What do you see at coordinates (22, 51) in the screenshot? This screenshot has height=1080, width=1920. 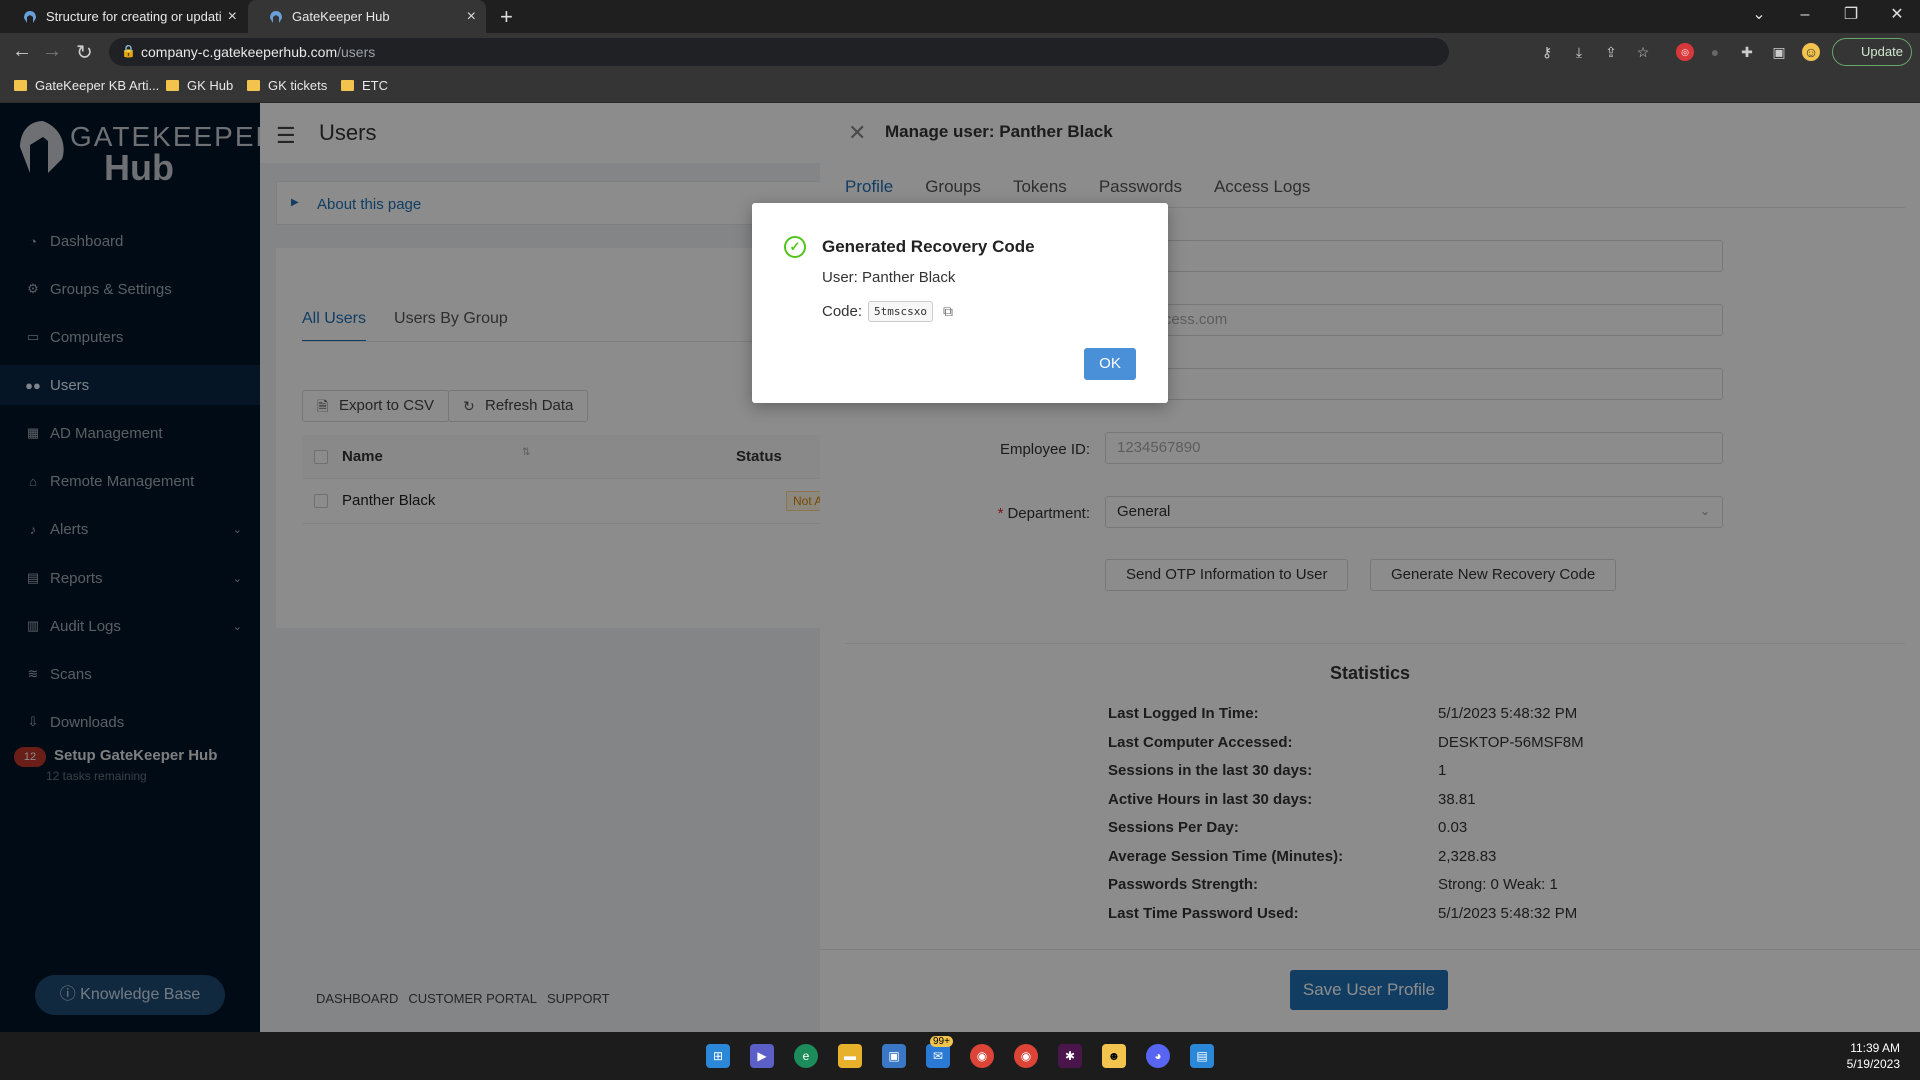 I see `back-icon: ←` at bounding box center [22, 51].